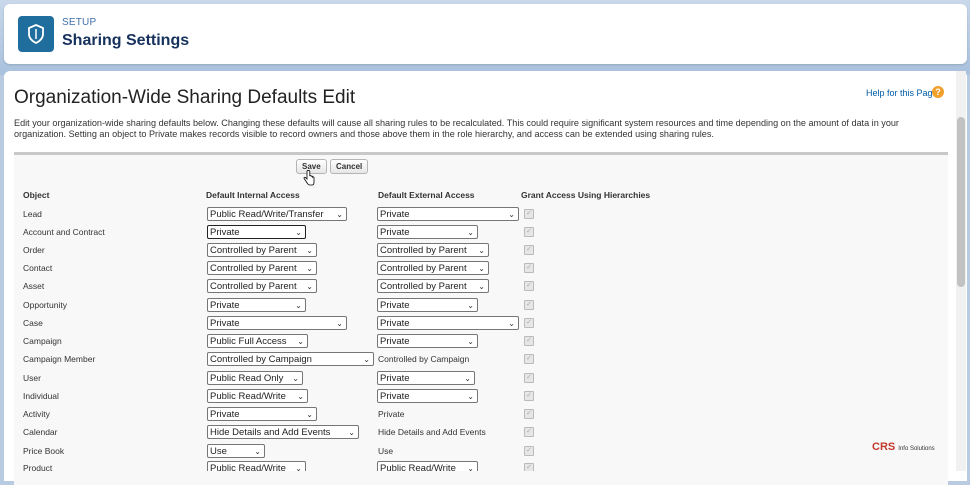  Describe the element at coordinates (426, 195) in the screenshot. I see `column-header-external: Default External Access` at that location.